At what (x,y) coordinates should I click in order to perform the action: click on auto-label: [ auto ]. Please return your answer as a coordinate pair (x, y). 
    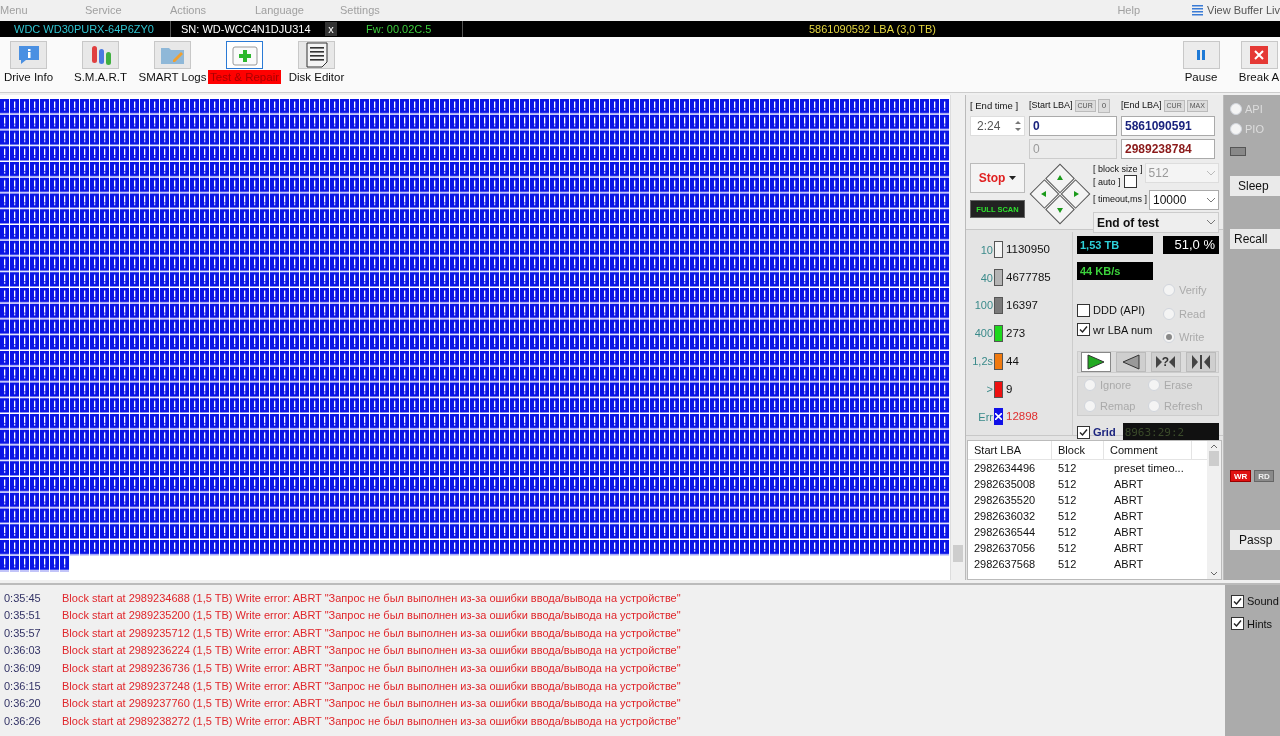
    Looking at the image, I should click on (1107, 181).